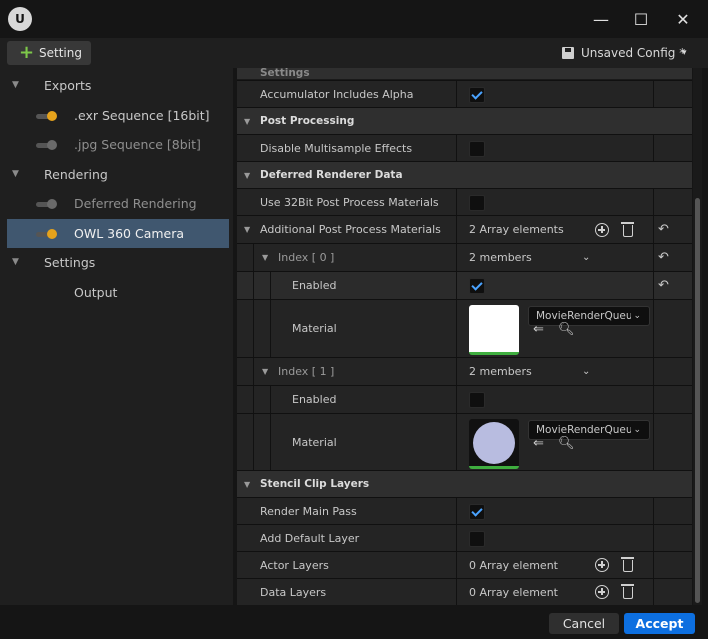 Image resolution: width=708 pixels, height=639 pixels. I want to click on tree-item-exr-sequence: .exr Sequence [16bit], so click(118, 116).